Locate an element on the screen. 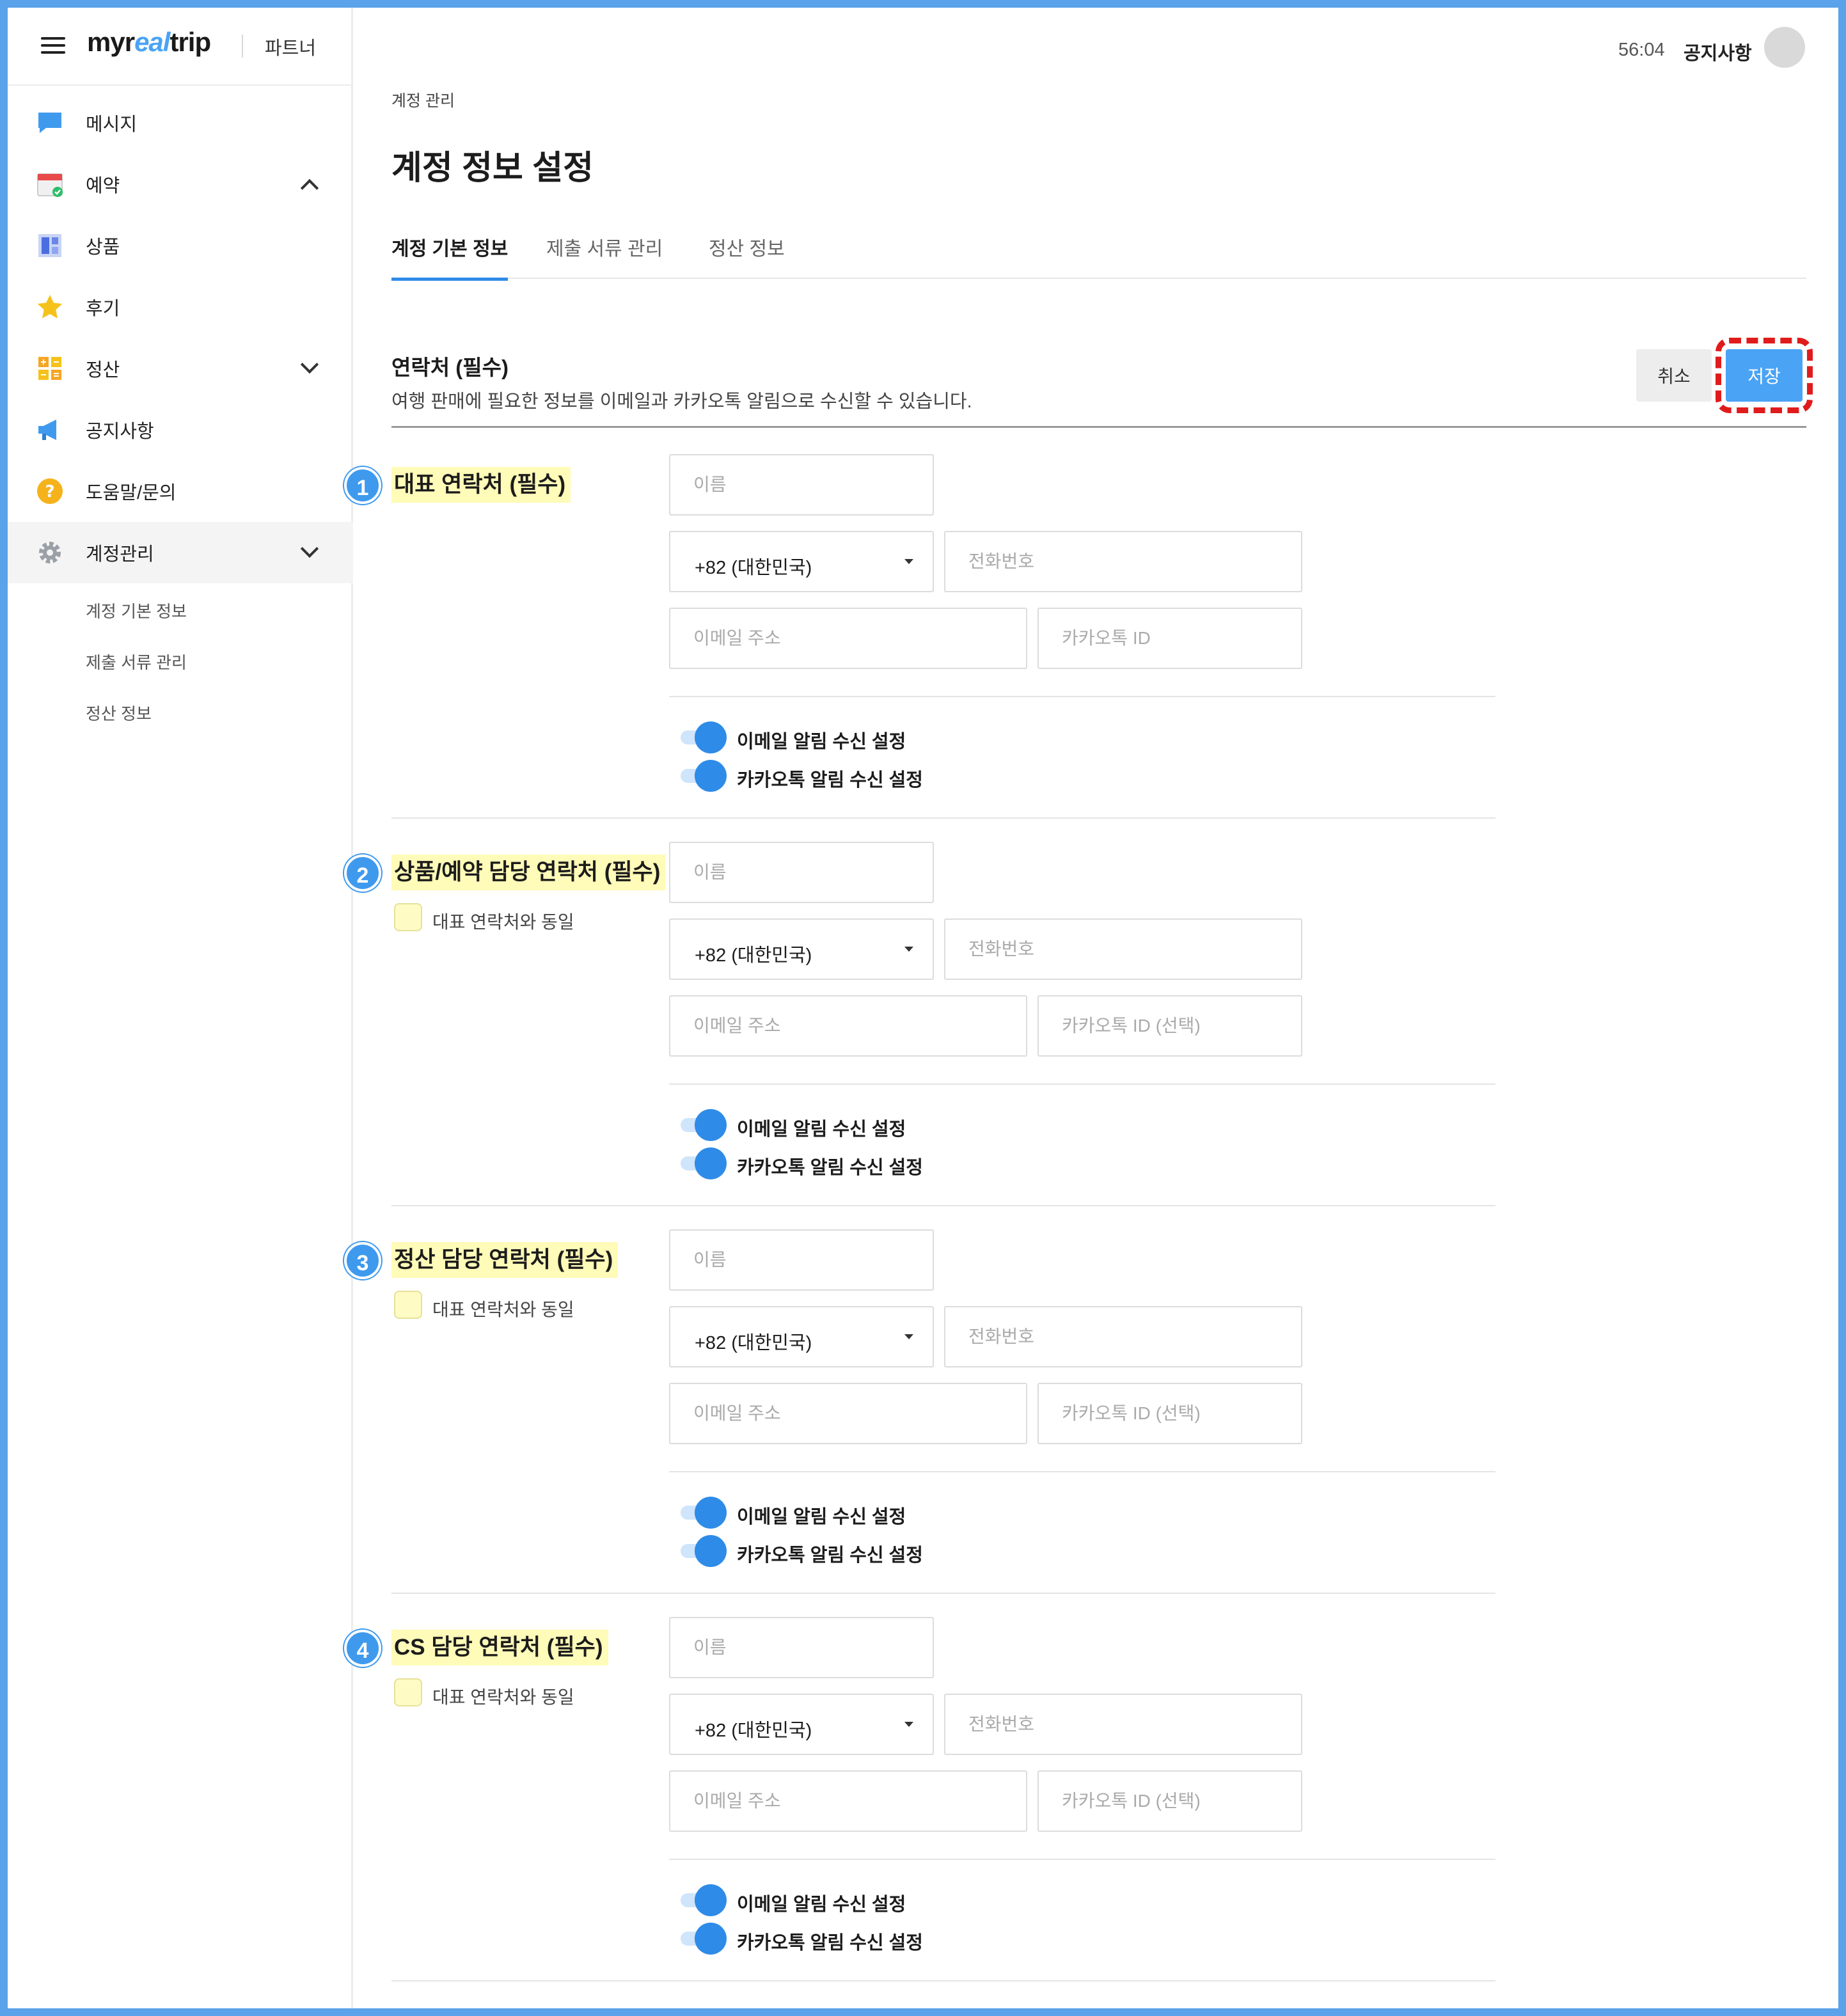 This screenshot has width=1846, height=2016. step-number-badge: 3 is located at coordinates (362, 1260).